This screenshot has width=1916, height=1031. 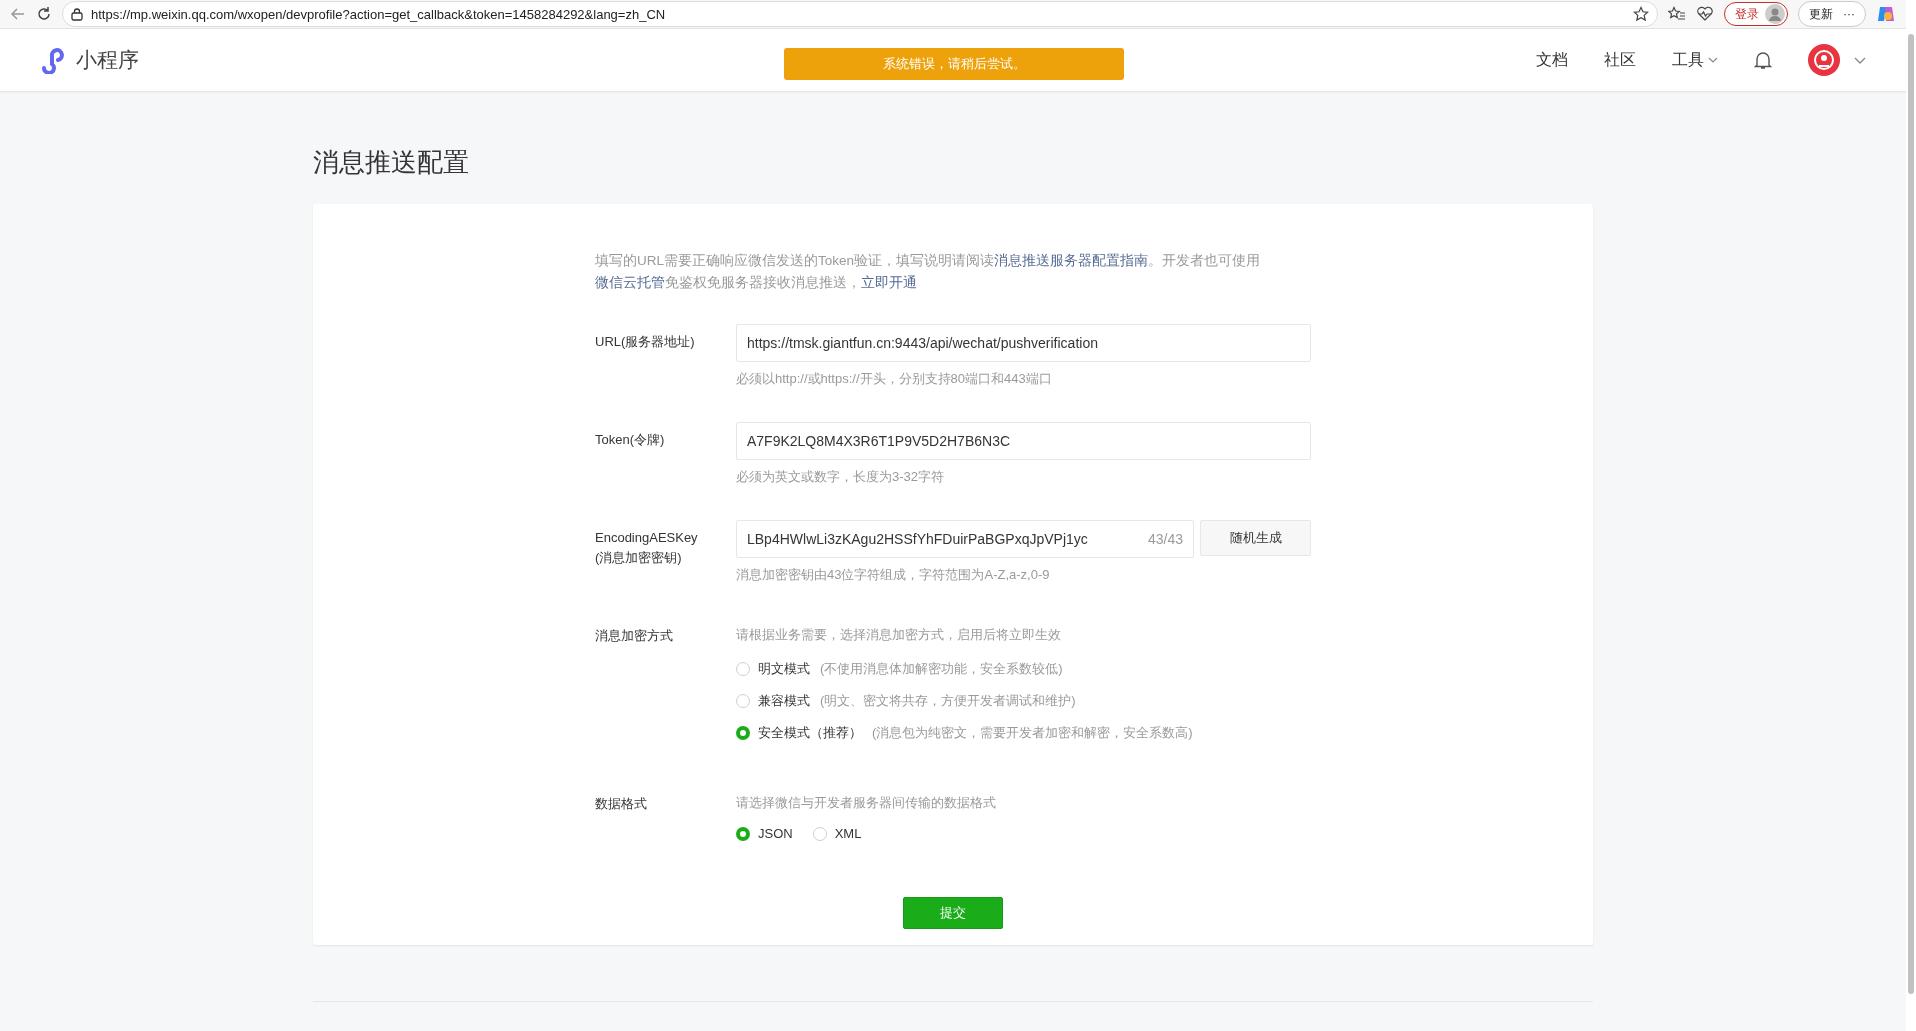 I want to click on scrollbar, so click(x=1911, y=515).